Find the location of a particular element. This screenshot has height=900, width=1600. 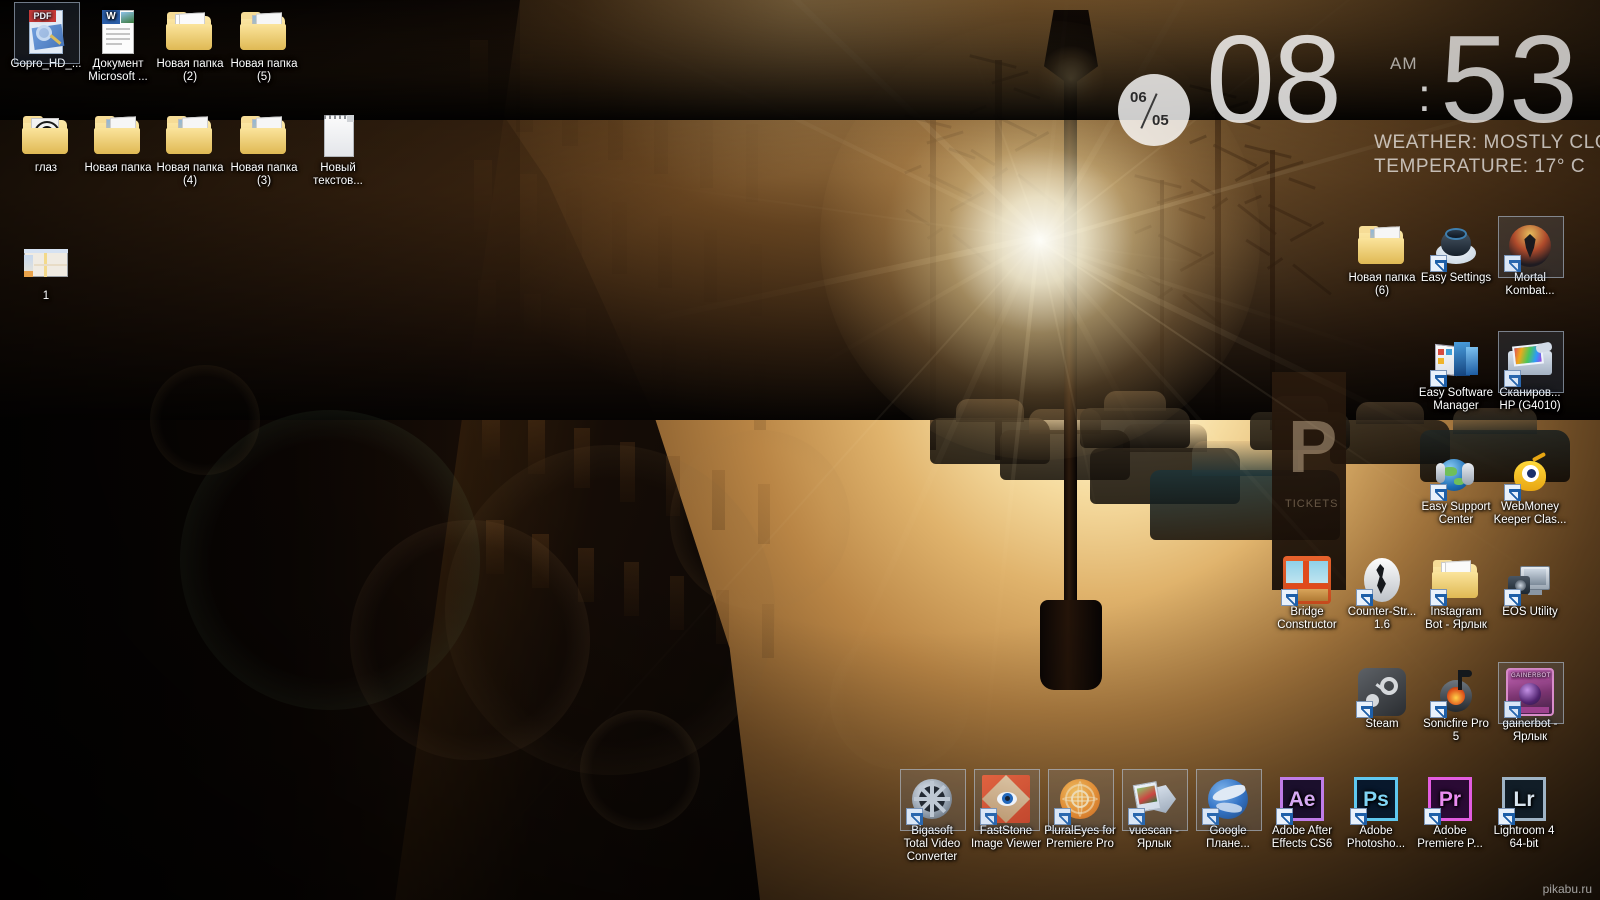

desktop-icon-easy-settings: Easy Settings is located at coordinates (1456, 253).